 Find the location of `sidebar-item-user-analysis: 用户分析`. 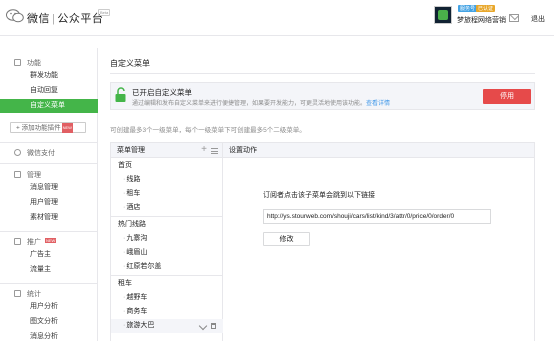

sidebar-item-user-analysis: 用户分析 is located at coordinates (49, 307).